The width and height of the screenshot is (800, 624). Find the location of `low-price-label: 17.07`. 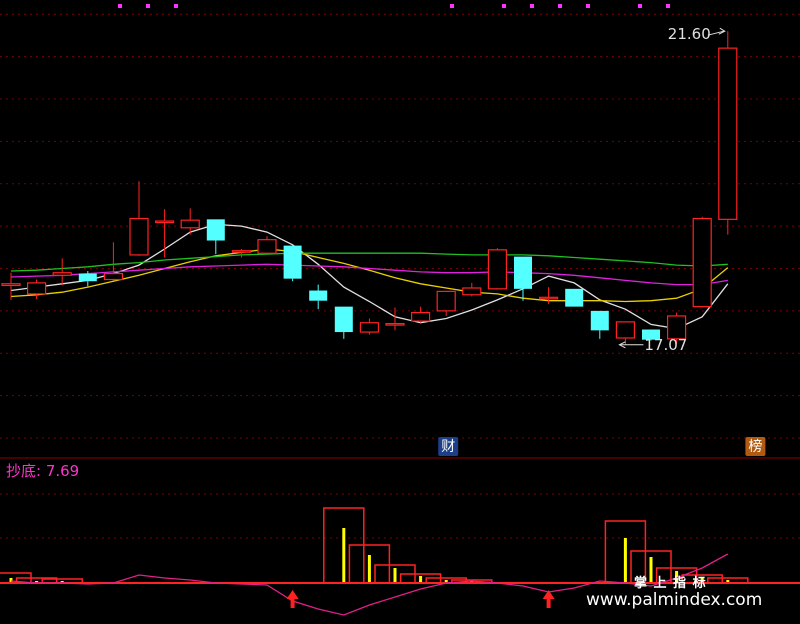

low-price-label: 17.07 is located at coordinates (665, 345).